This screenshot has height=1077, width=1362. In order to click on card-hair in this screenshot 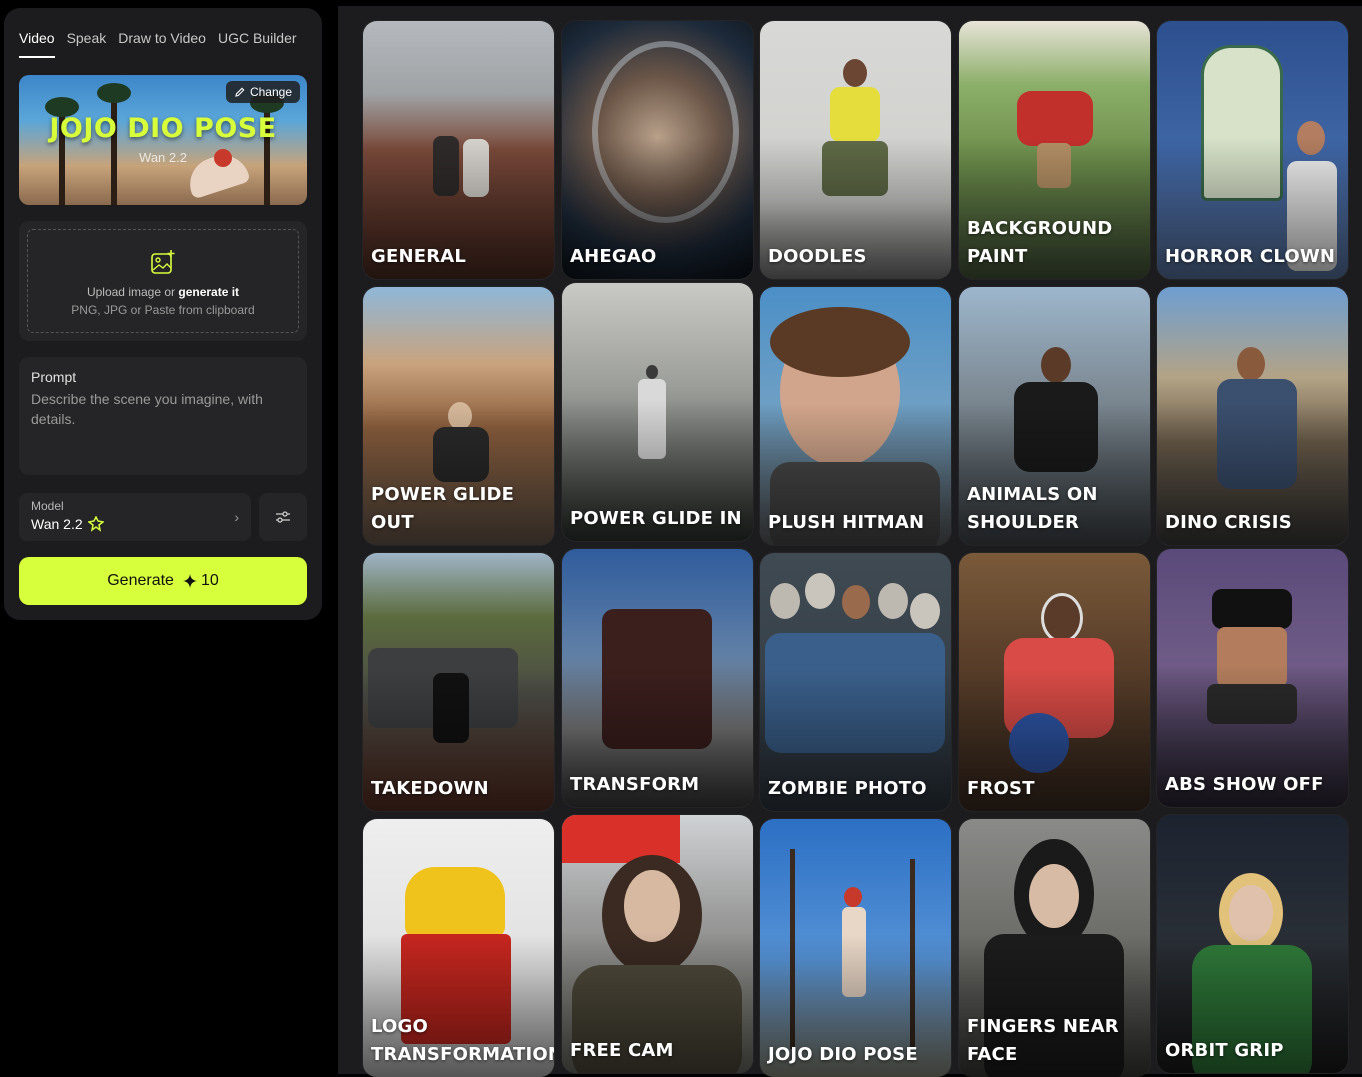, I will do `click(840, 342)`.